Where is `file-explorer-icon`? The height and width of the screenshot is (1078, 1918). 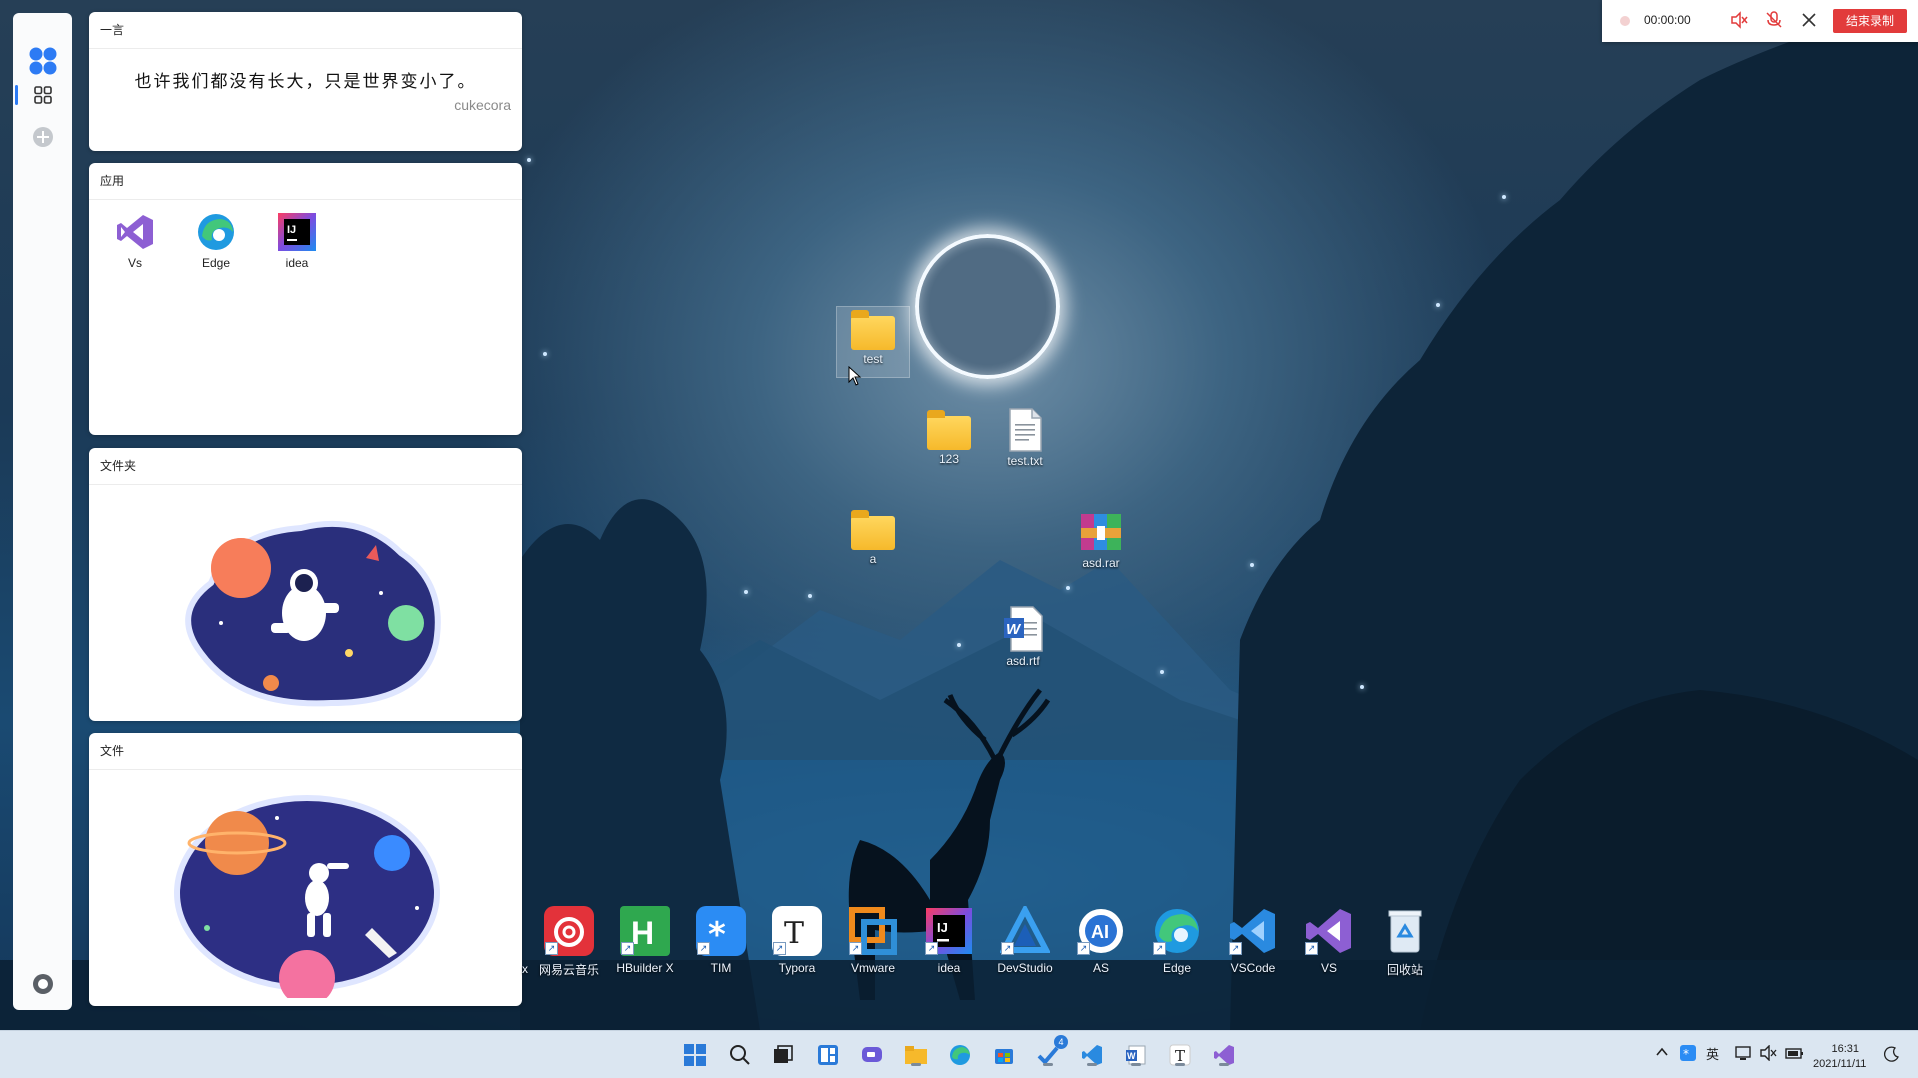
file-explorer-icon is located at coordinates (916, 1055).